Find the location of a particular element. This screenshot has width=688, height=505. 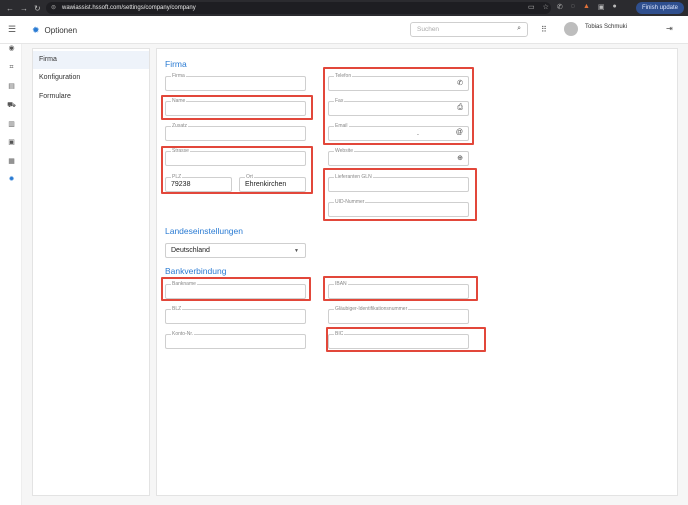

avatar is located at coordinates (571, 29).